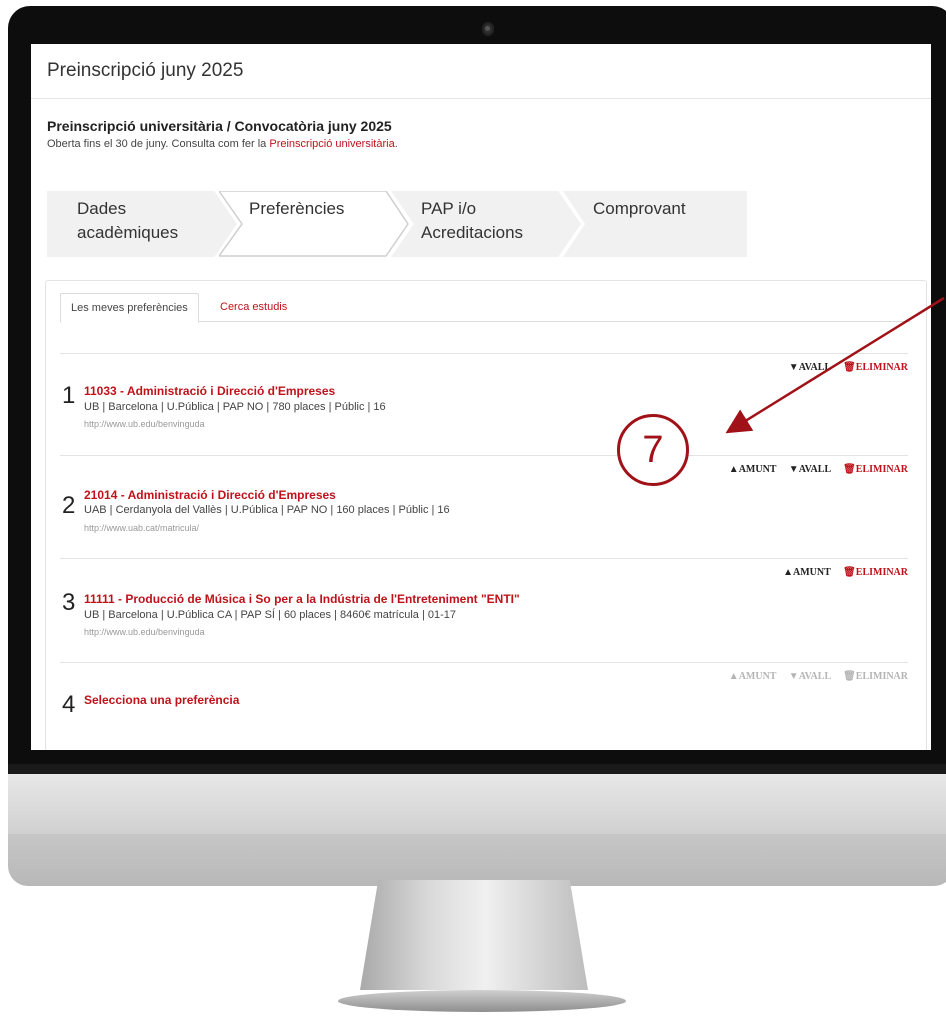 Image resolution: width=946 pixels, height=1018 pixels. I want to click on tab-bar: Les meves preferències Cerca estudis, so click(485, 308).